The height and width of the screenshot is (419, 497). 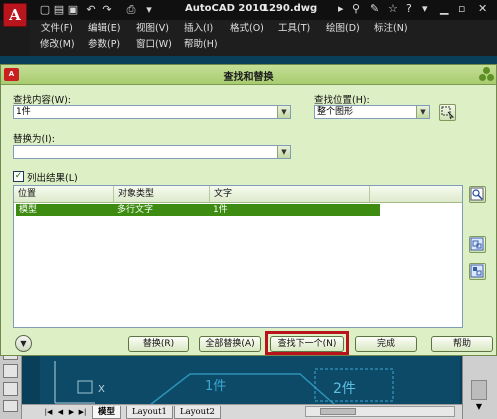 I want to click on search-icon: ▸, so click(x=341, y=8).